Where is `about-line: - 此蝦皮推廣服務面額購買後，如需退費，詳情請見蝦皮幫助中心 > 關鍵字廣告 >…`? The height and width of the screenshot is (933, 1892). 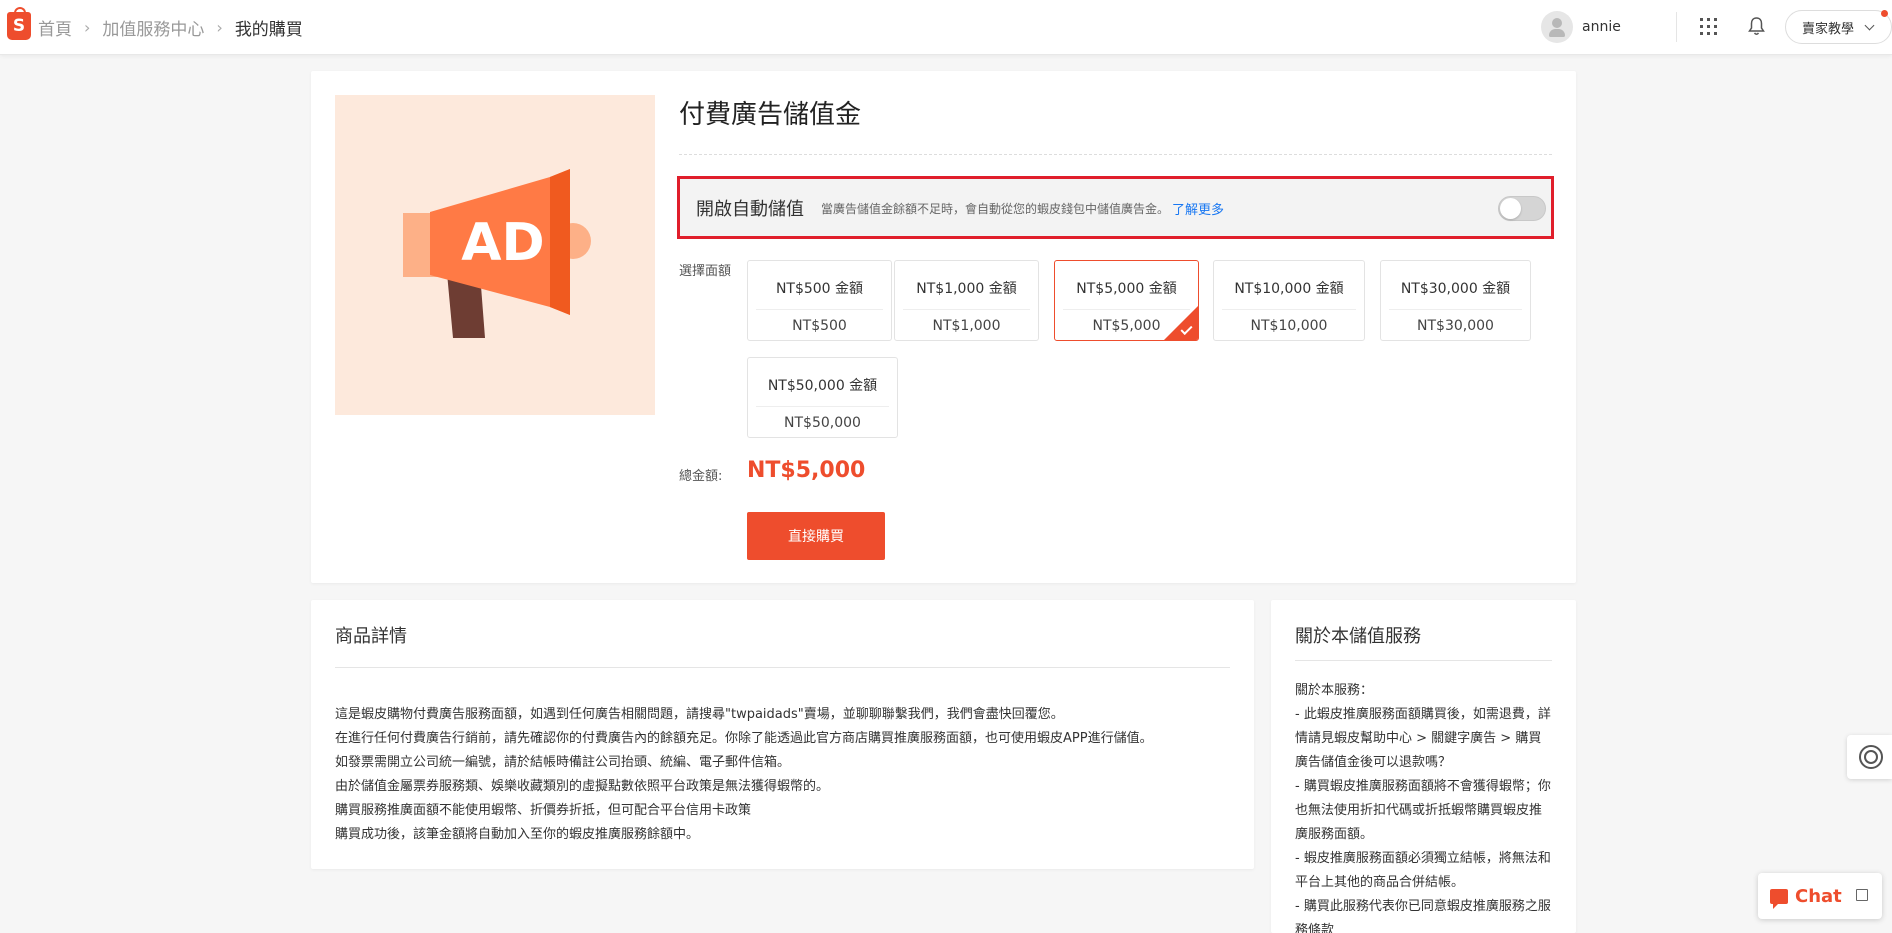
about-line: - 此蝦皮推廣服務面額購買後，如需退費，詳情請見蝦皮幫助中心 > 關鍵字廣告 >… is located at coordinates (1423, 738).